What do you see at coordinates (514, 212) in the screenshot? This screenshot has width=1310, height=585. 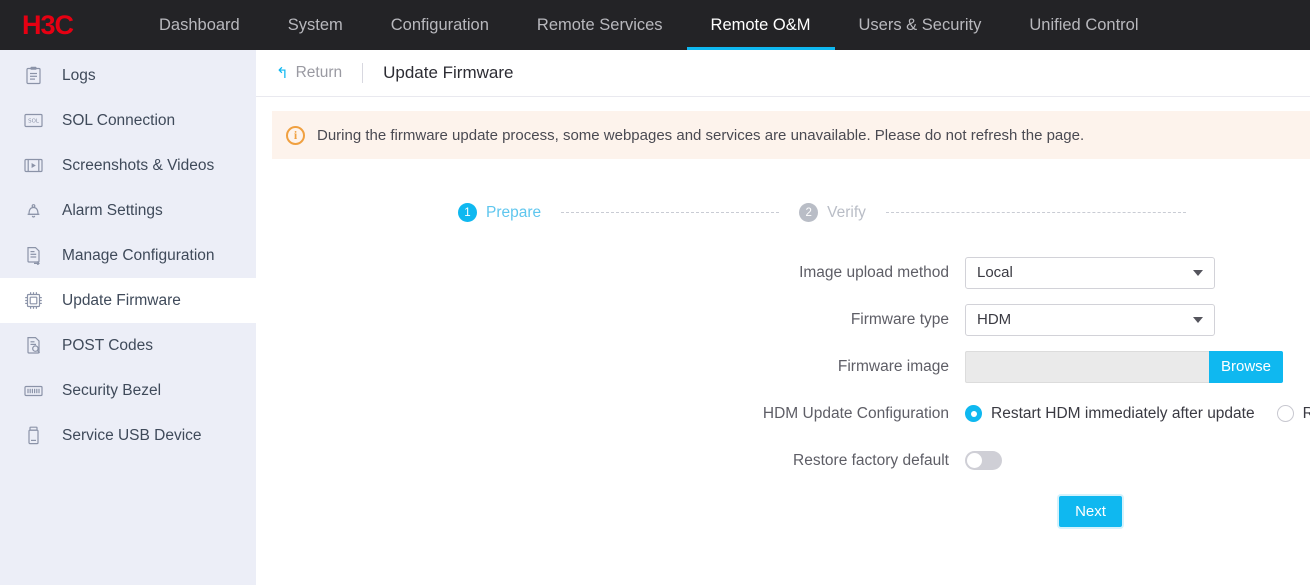 I see `step-label: Prepare` at bounding box center [514, 212].